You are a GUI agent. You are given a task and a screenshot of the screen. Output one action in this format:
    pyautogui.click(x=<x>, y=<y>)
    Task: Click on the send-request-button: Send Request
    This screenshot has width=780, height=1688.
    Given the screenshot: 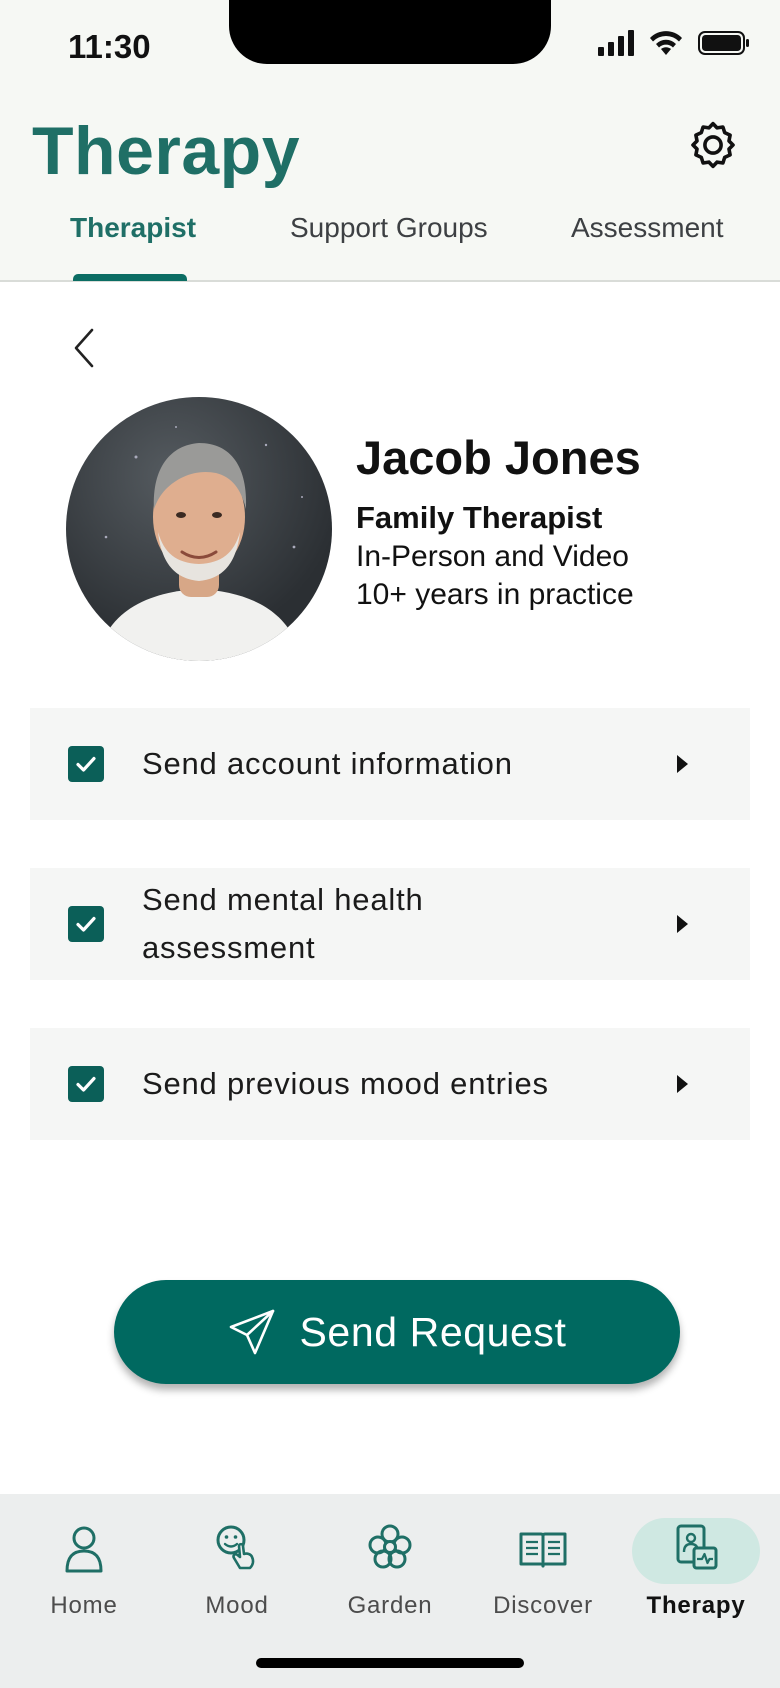 What is the action you would take?
    pyautogui.click(x=397, y=1332)
    